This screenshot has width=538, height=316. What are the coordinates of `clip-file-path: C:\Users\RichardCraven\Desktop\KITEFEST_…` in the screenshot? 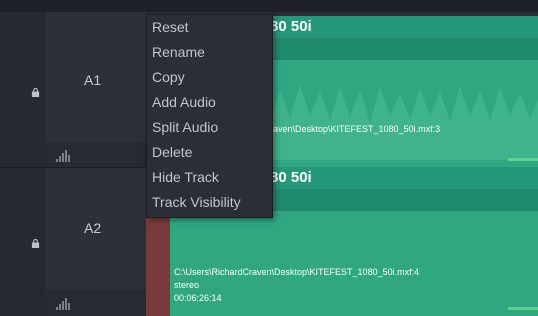 It's located at (297, 272).